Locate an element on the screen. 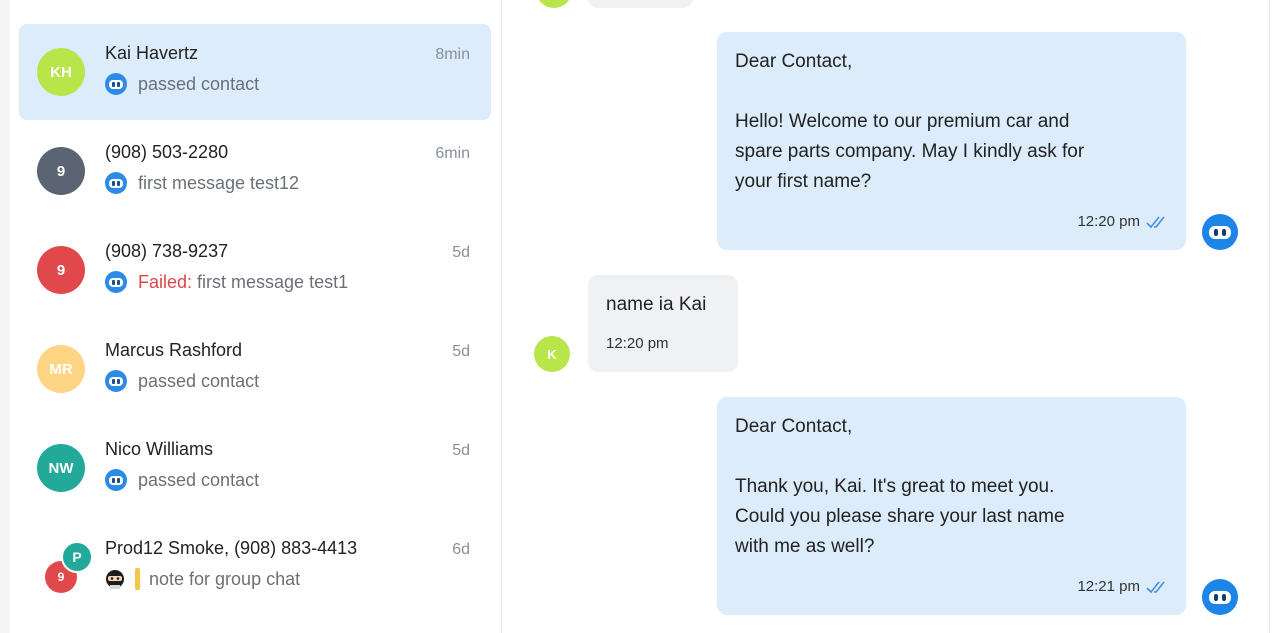  conversation-item-partial is located at coordinates (255, 629).